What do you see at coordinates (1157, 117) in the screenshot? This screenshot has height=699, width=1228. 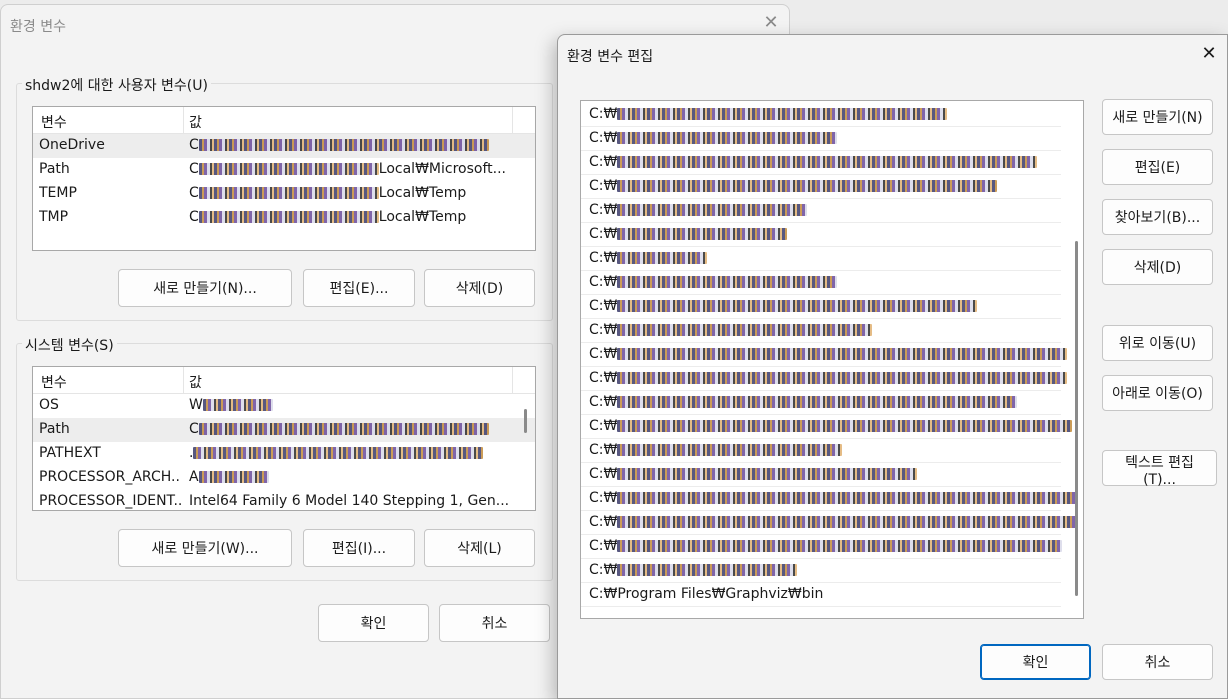 I see `new-button: 새로 만들기(N)` at bounding box center [1157, 117].